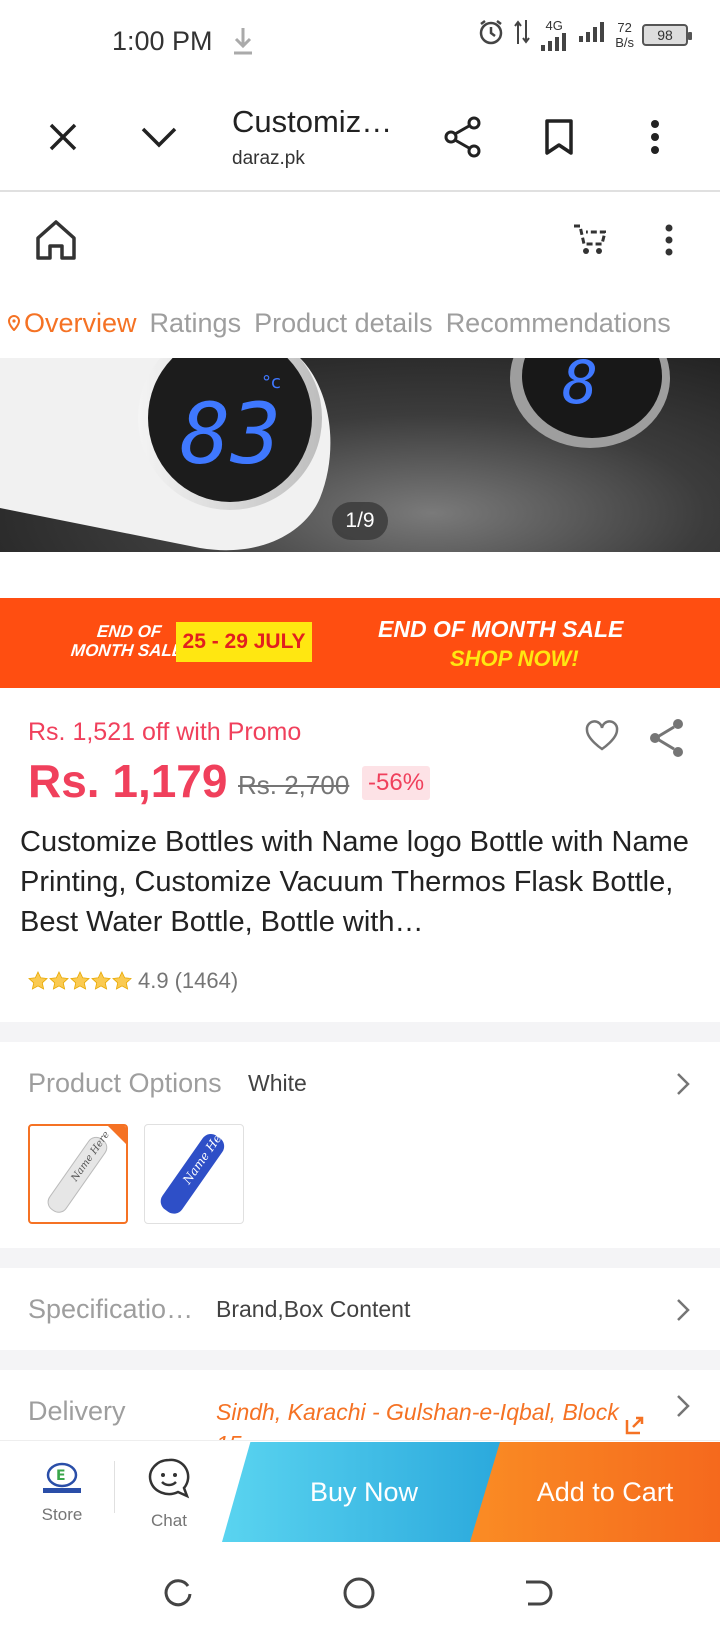 This screenshot has height=1640, width=720. What do you see at coordinates (206, 980) in the screenshot?
I see `rating-count: (1464)` at bounding box center [206, 980].